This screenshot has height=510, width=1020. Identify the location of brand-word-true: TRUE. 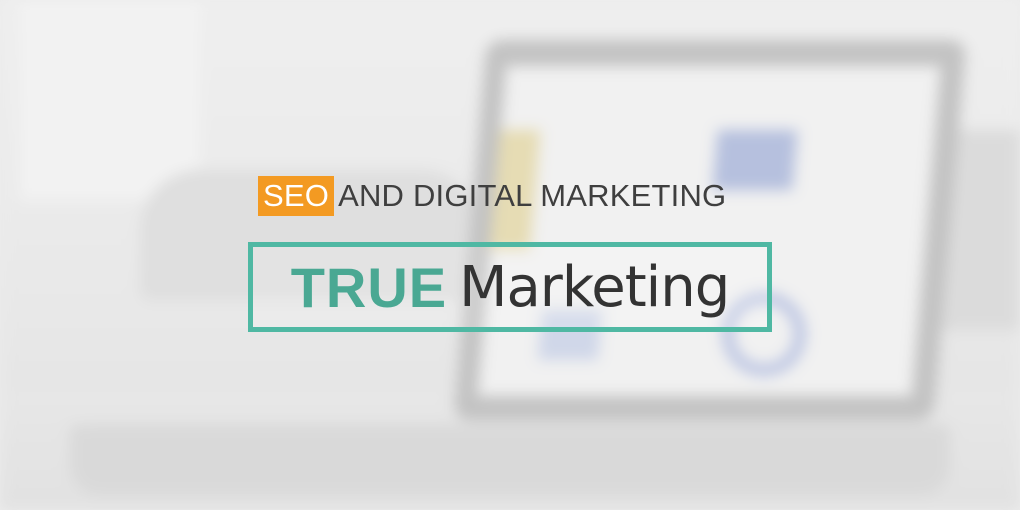
(369, 287).